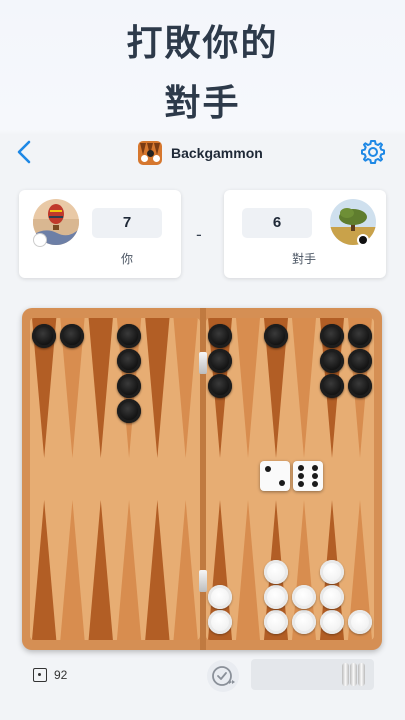 This screenshot has height=720, width=405. I want to click on auto-play-icon, so click(223, 676).